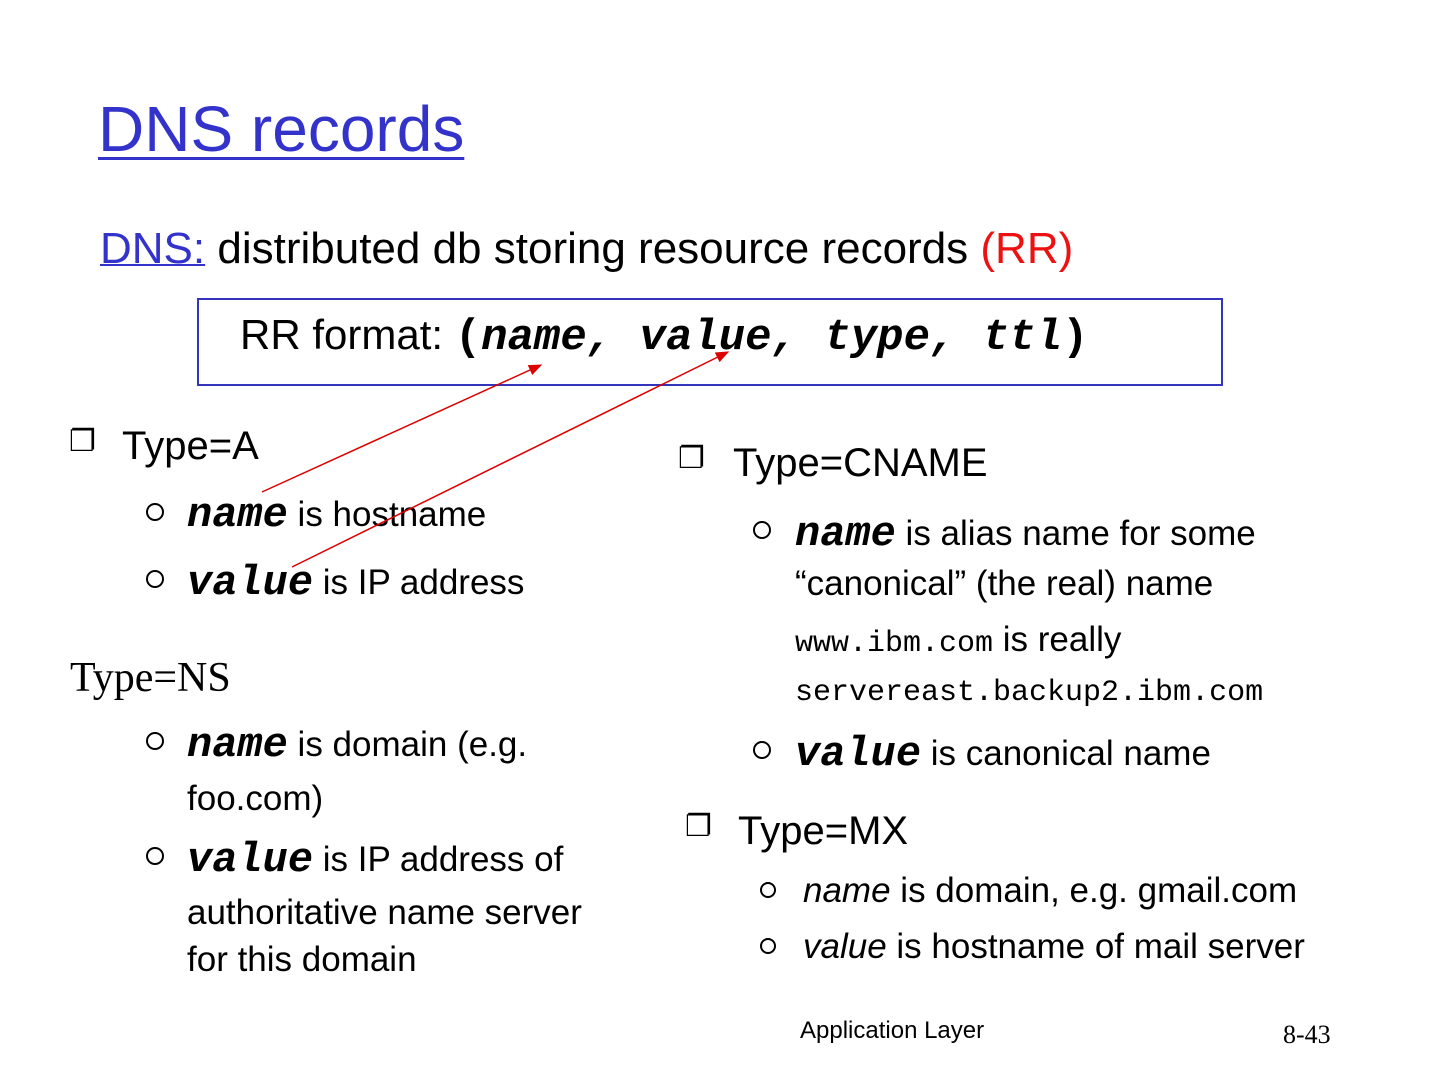 This screenshot has width=1440, height=1080. Describe the element at coordinates (860, 463) in the screenshot. I see `type-cname-heading: Type=CNAME` at that location.